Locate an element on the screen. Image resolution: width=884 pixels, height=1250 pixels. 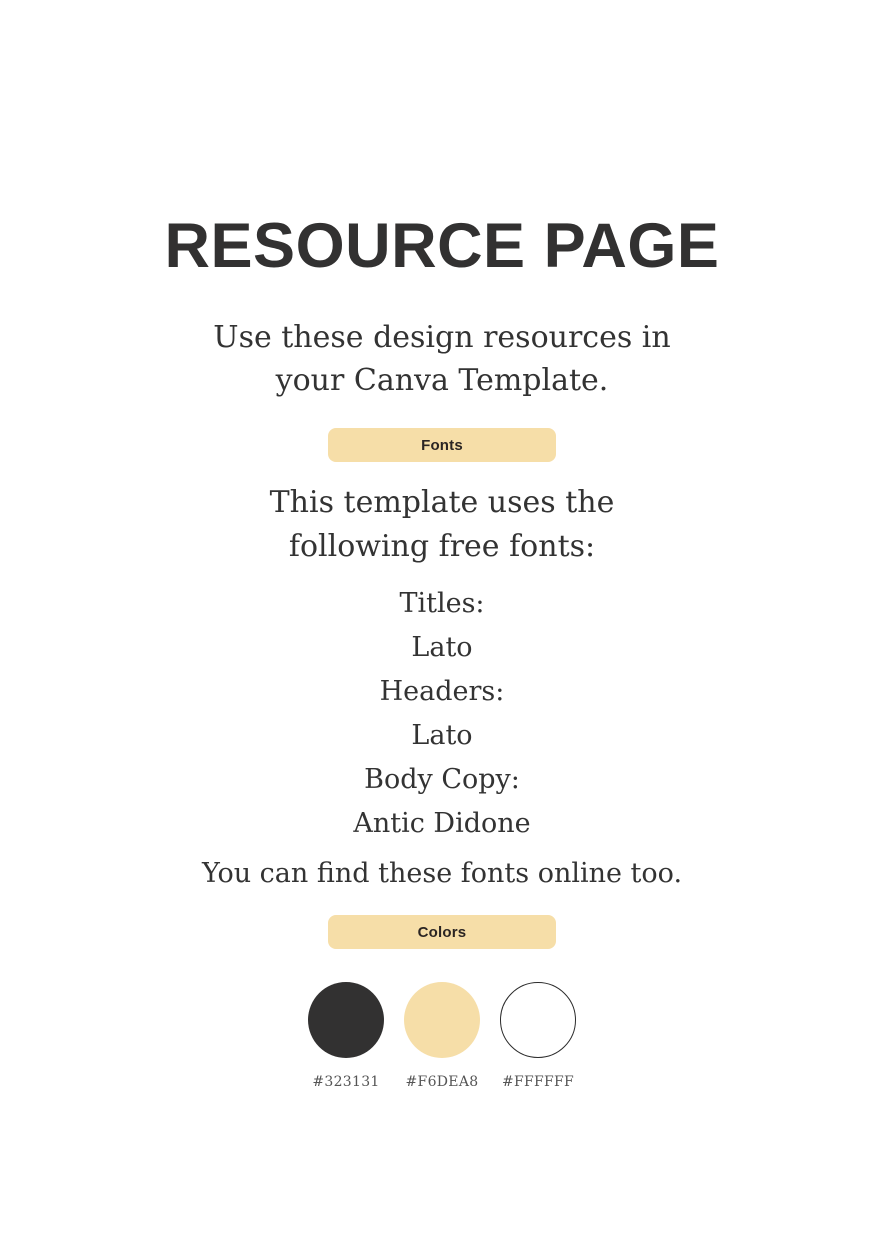
font-entry: Body Copy: Antic Didone is located at coordinates (442, 802).